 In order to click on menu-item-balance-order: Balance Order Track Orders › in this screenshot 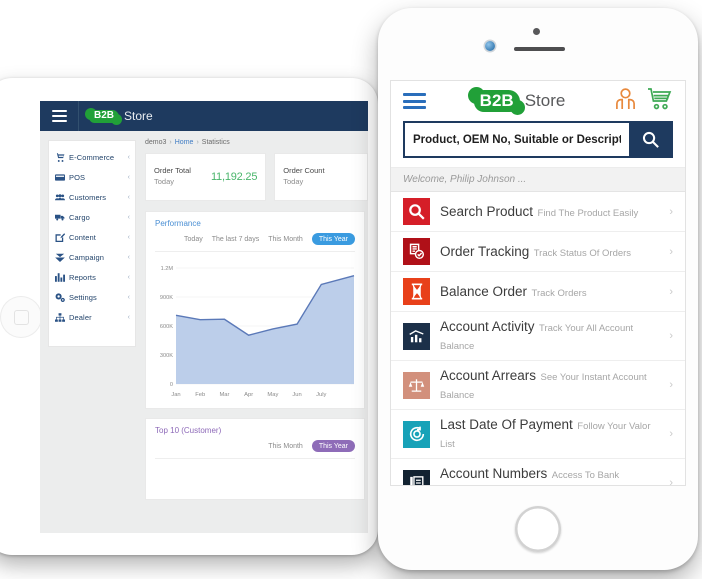, I will do `click(538, 292)`.